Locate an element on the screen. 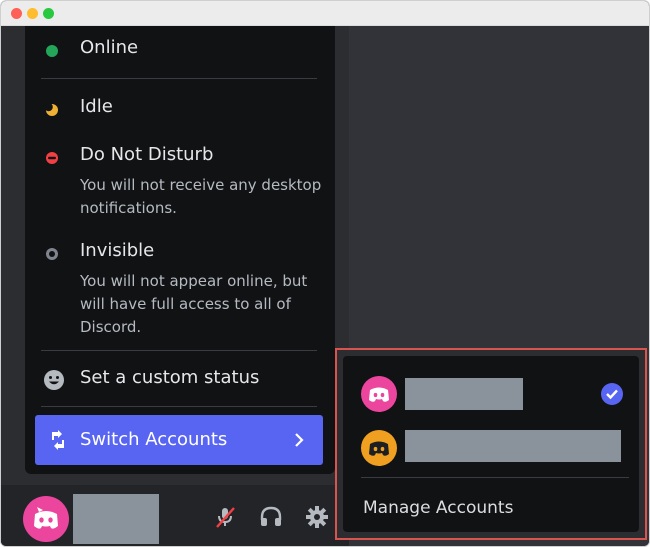 The width and height of the screenshot is (650, 547). online-status-icon is located at coordinates (52, 51).